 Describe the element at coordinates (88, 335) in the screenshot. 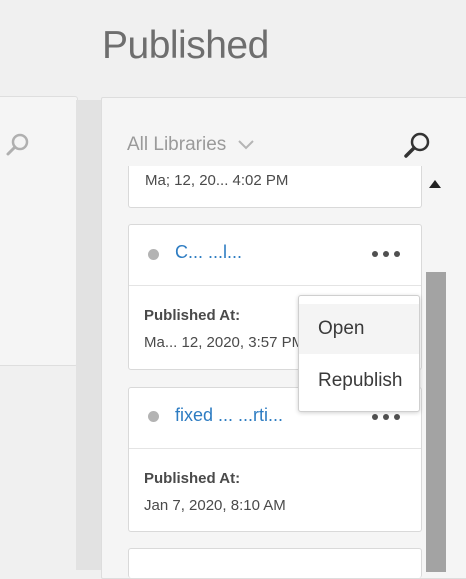

I see `panel-gutter` at that location.